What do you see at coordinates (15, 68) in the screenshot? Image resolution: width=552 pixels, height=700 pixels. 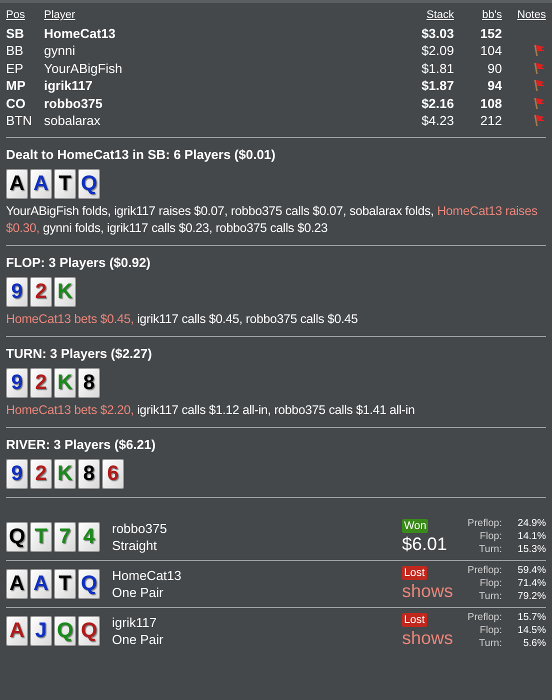 I see `table-cell-text: EP` at bounding box center [15, 68].